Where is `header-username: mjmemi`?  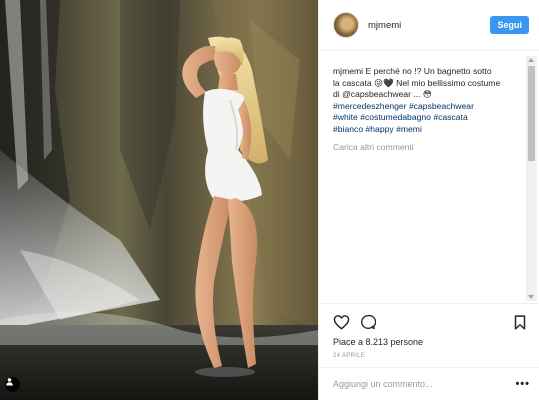
header-username: mjmemi is located at coordinates (429, 25).